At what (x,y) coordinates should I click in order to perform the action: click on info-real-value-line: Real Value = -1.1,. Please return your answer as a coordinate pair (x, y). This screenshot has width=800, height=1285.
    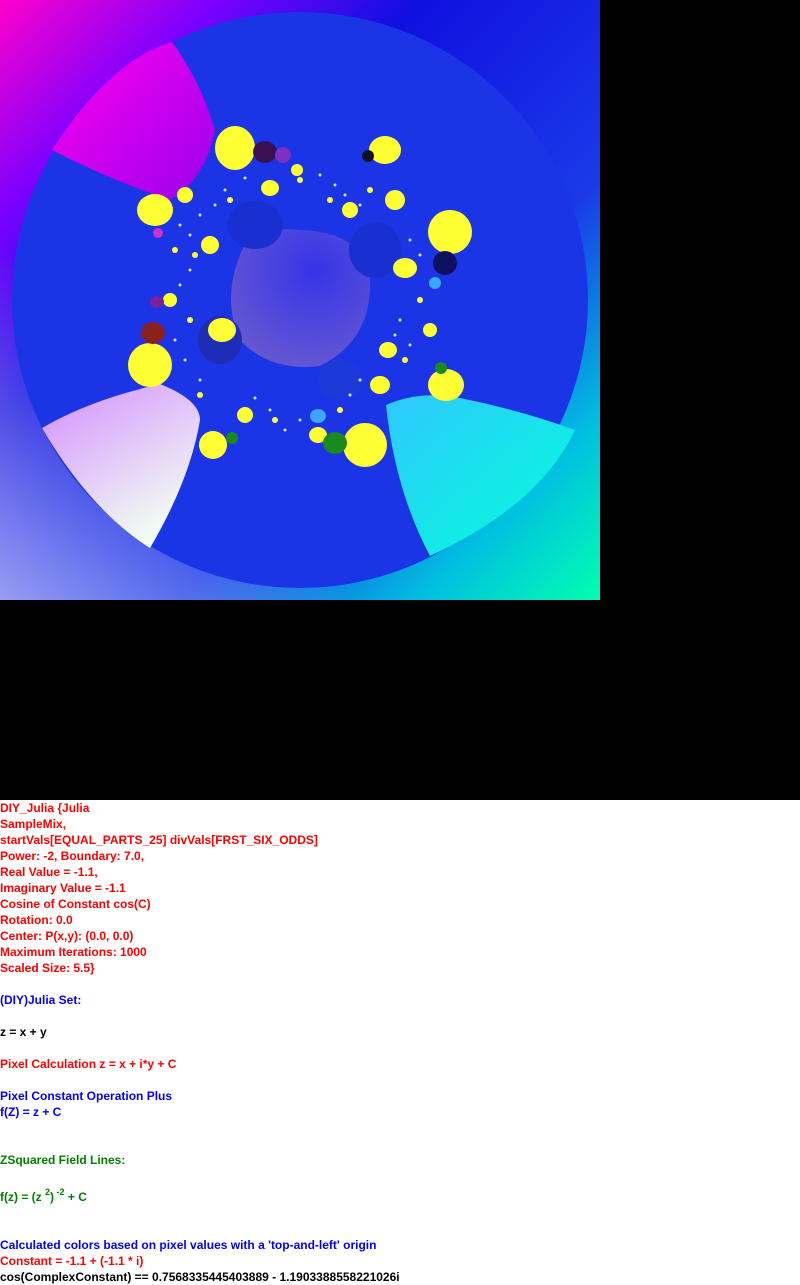
    Looking at the image, I should click on (49, 872).